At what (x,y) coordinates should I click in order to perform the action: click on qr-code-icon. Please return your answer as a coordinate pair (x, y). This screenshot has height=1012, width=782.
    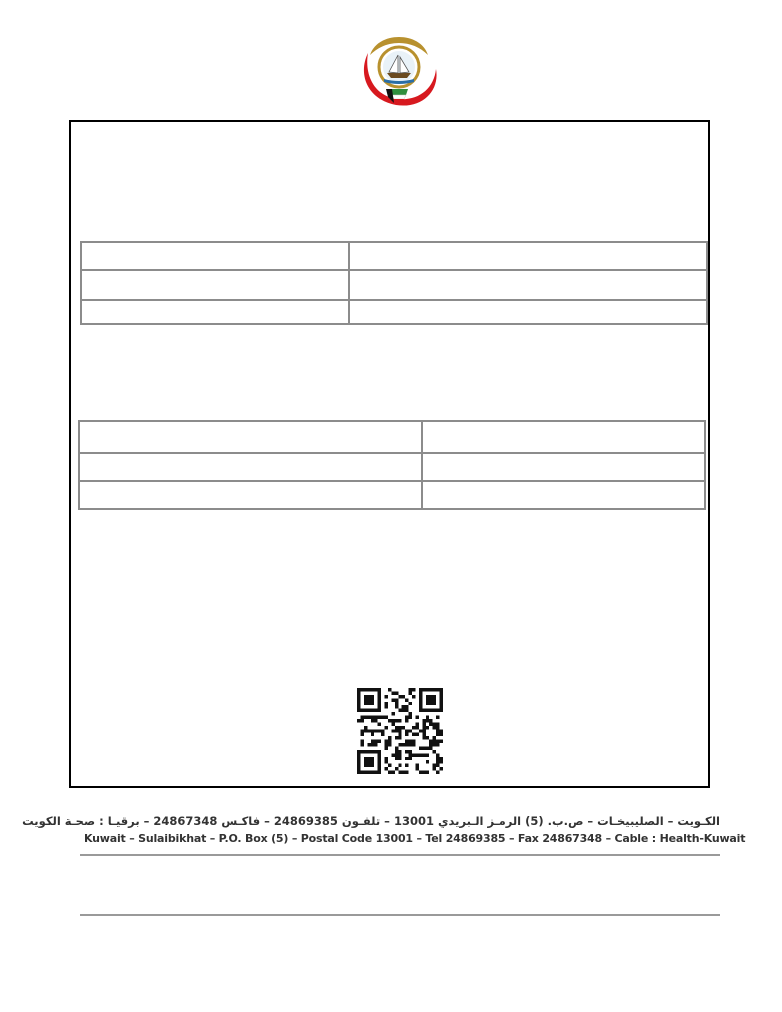
    Looking at the image, I should click on (400, 731).